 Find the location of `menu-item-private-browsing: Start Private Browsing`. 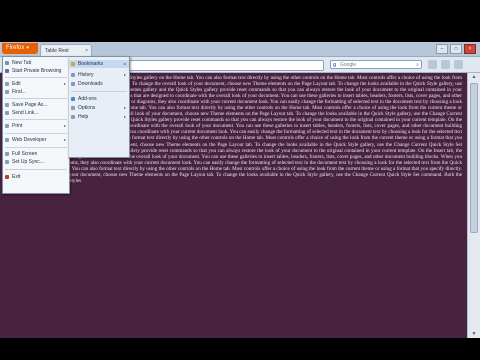

menu-item-private-browsing: Start Private Browsing is located at coordinates (36, 71).